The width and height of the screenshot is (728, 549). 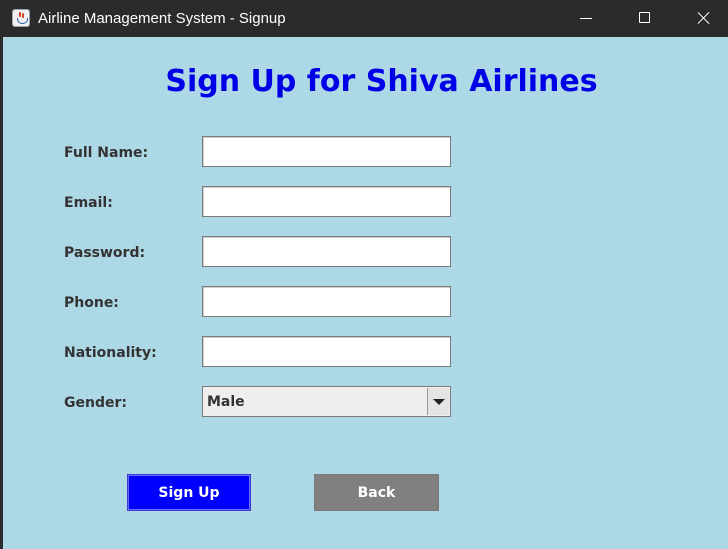 I want to click on minimize-button, so click(x=586, y=18).